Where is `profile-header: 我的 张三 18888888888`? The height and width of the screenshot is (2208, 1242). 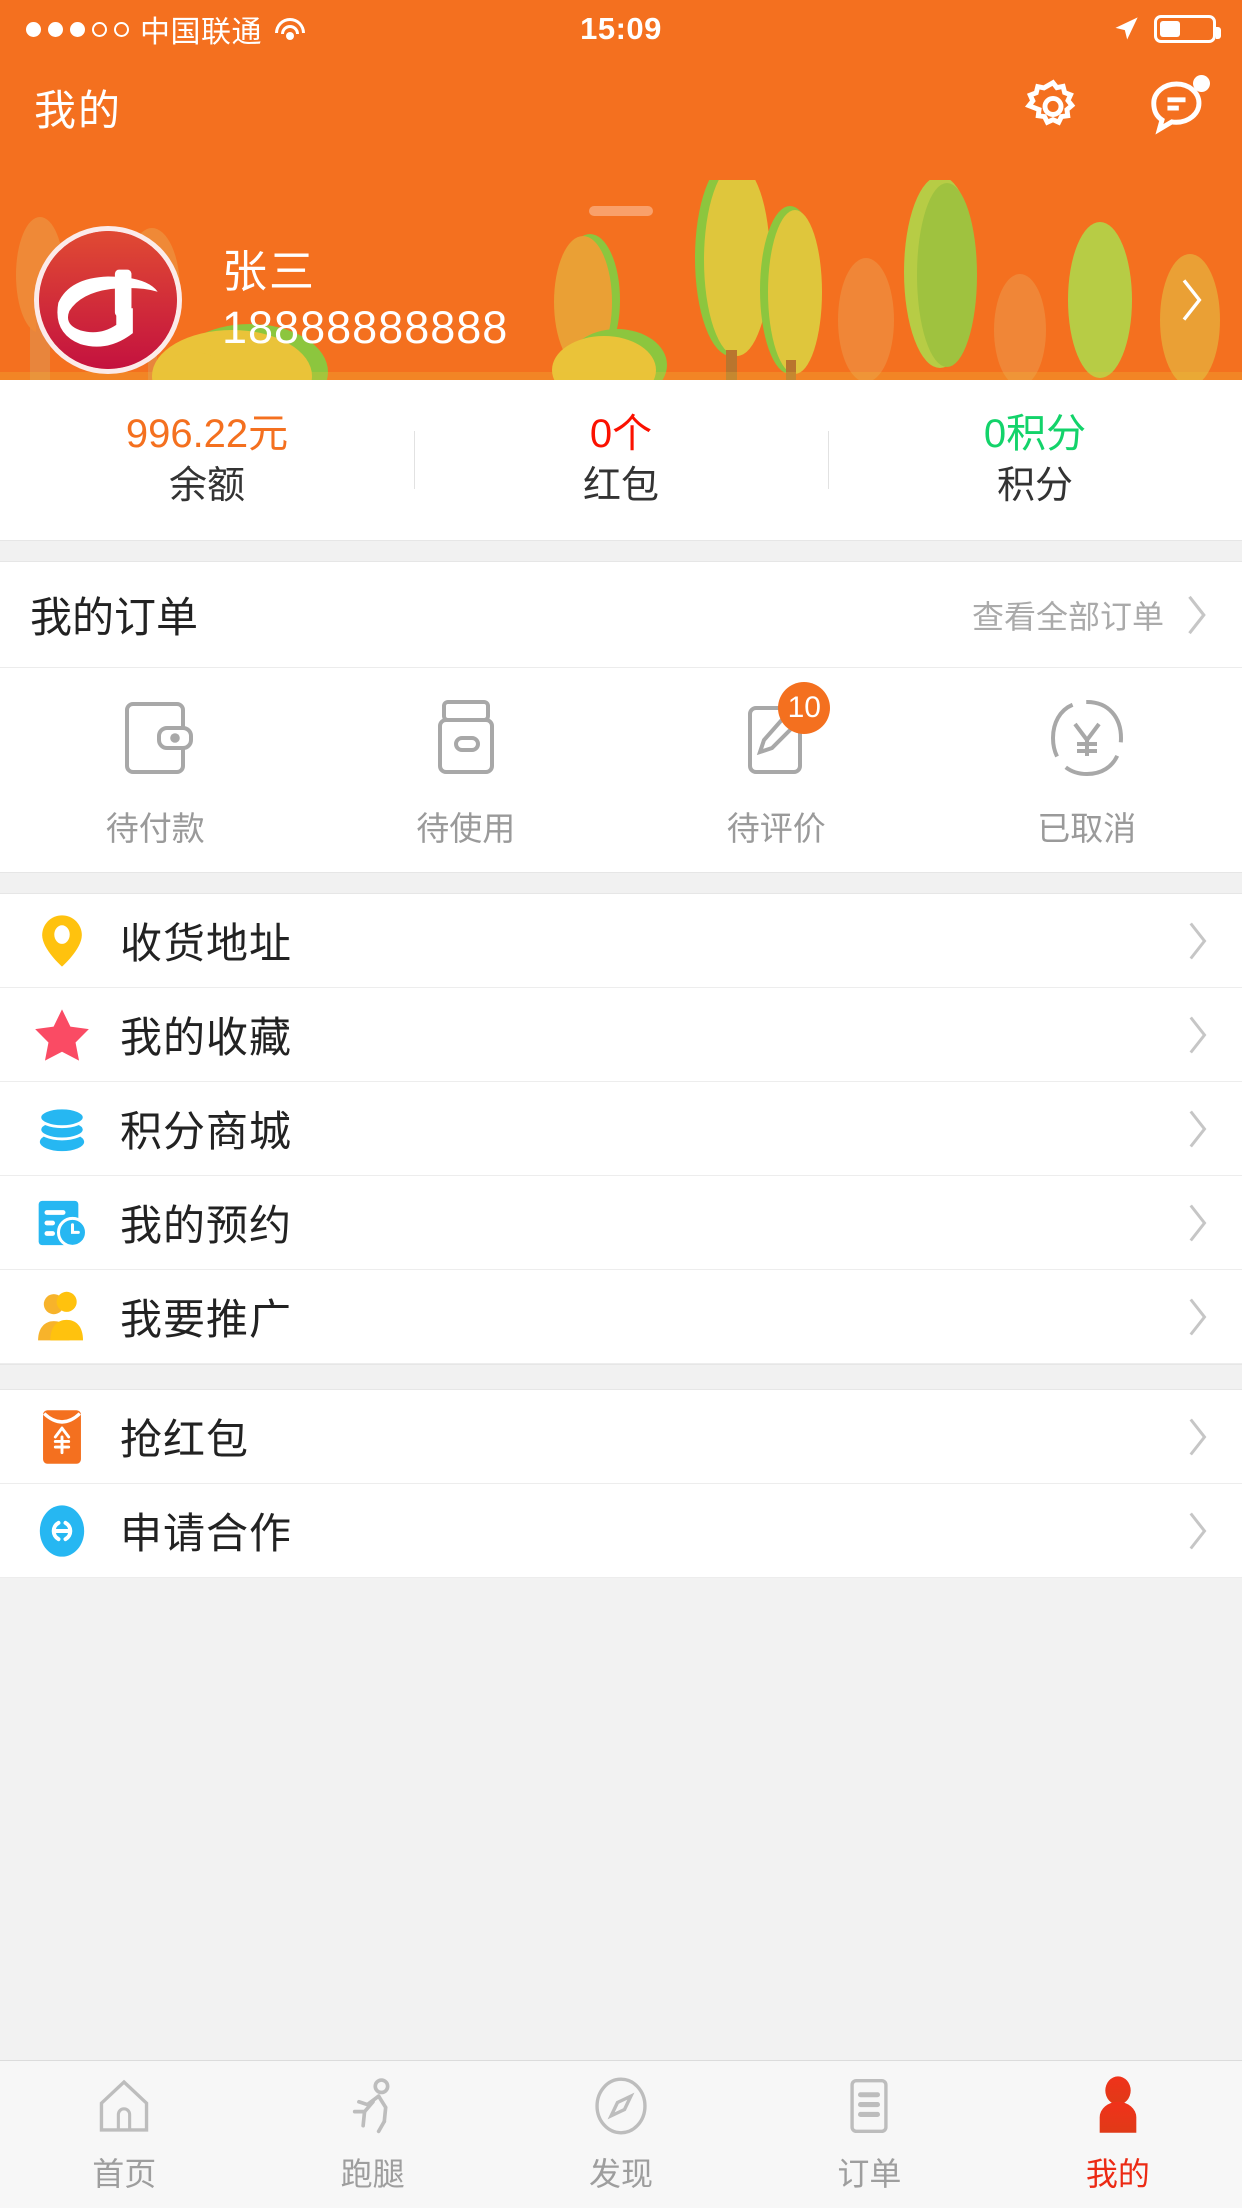 profile-header: 我的 张三 18888888888 is located at coordinates (621, 219).